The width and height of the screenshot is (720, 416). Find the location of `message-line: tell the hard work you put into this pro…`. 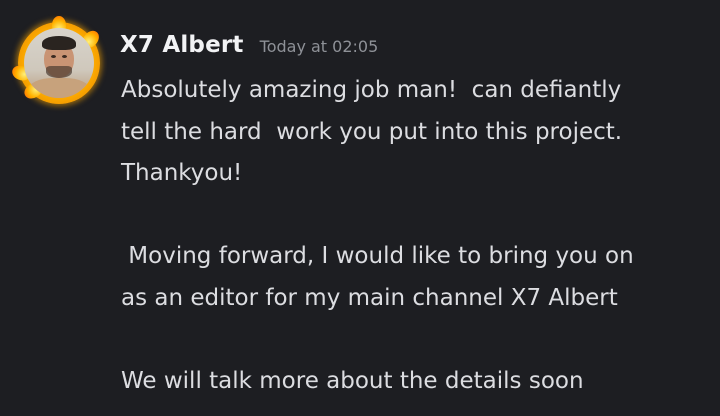

message-line: tell the hard work you put into this pro… is located at coordinates (372, 131).